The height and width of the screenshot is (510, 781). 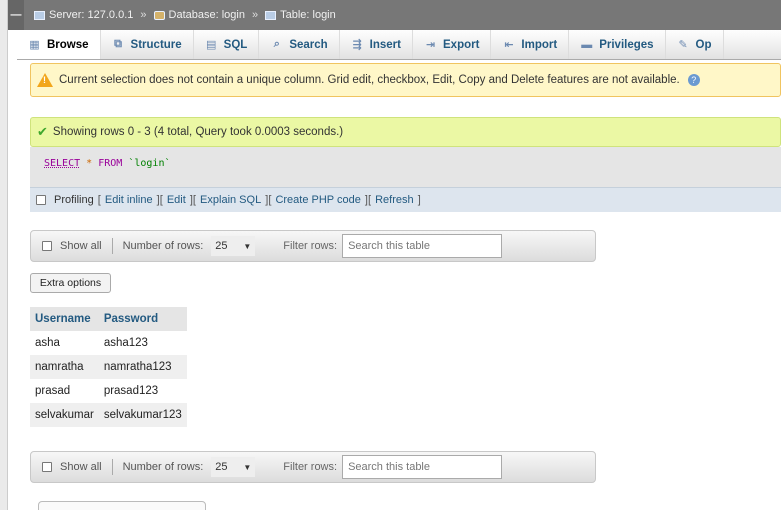 I want to click on search-icon: ⌕, so click(x=276, y=44).